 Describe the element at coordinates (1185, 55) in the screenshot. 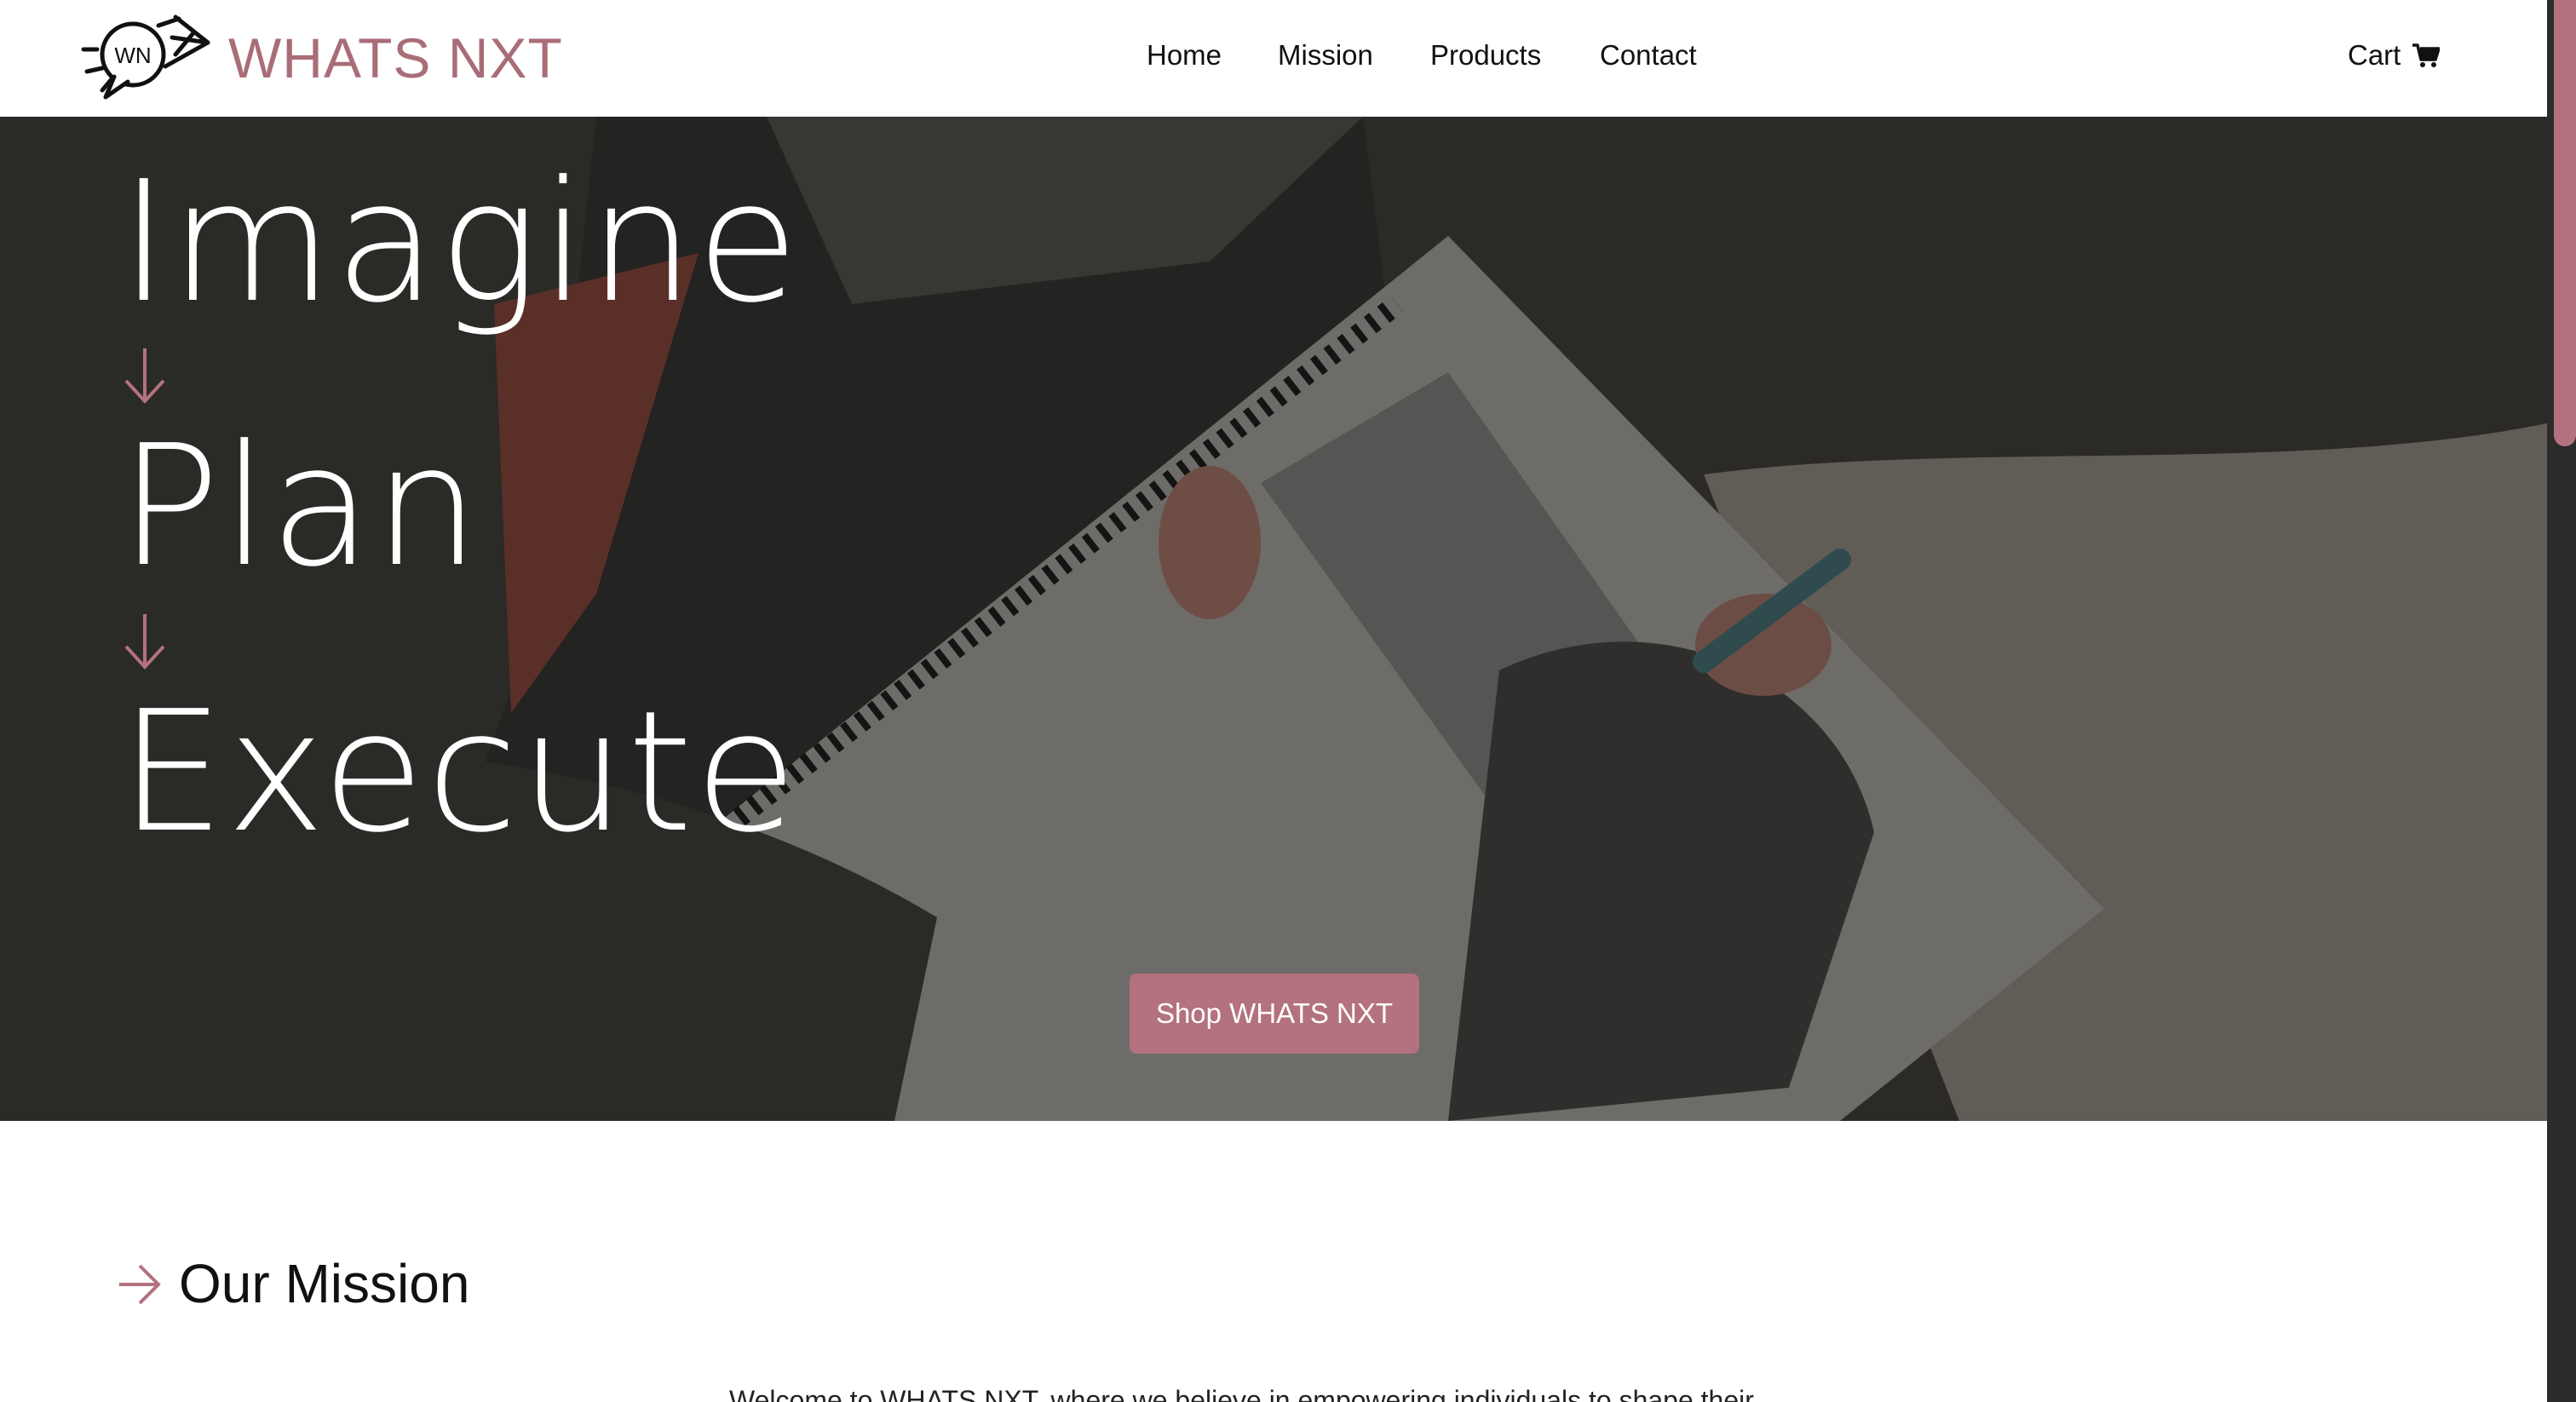

I see `nav-home-link: Home` at that location.